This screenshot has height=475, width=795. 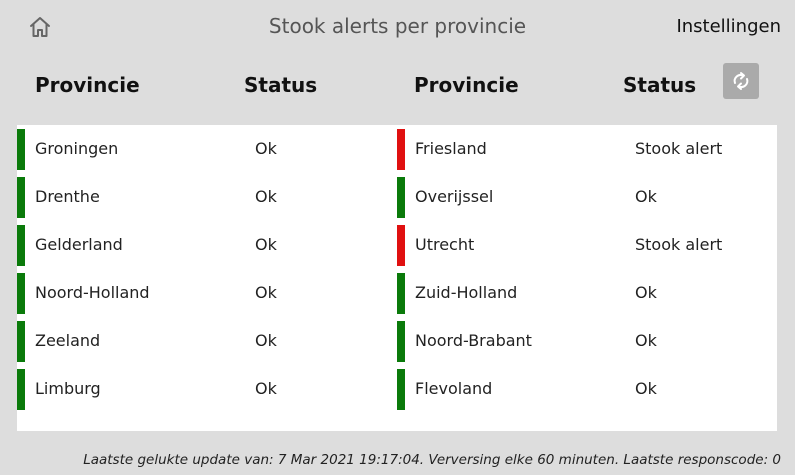 I want to click on column-header-province-right: Provincie, so click(x=466, y=85).